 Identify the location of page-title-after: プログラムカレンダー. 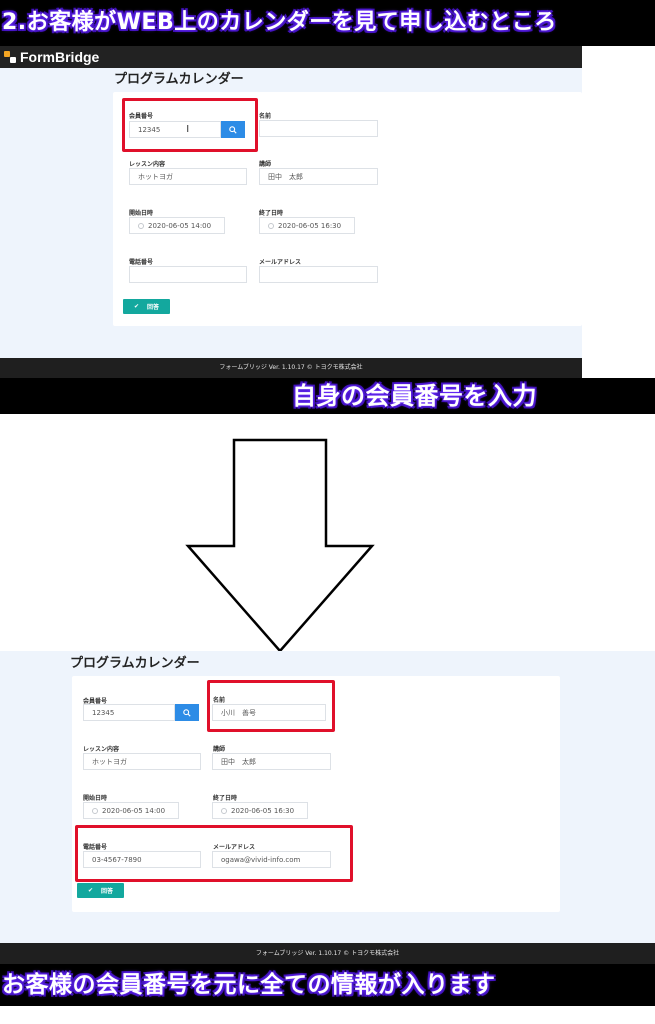
(135, 663).